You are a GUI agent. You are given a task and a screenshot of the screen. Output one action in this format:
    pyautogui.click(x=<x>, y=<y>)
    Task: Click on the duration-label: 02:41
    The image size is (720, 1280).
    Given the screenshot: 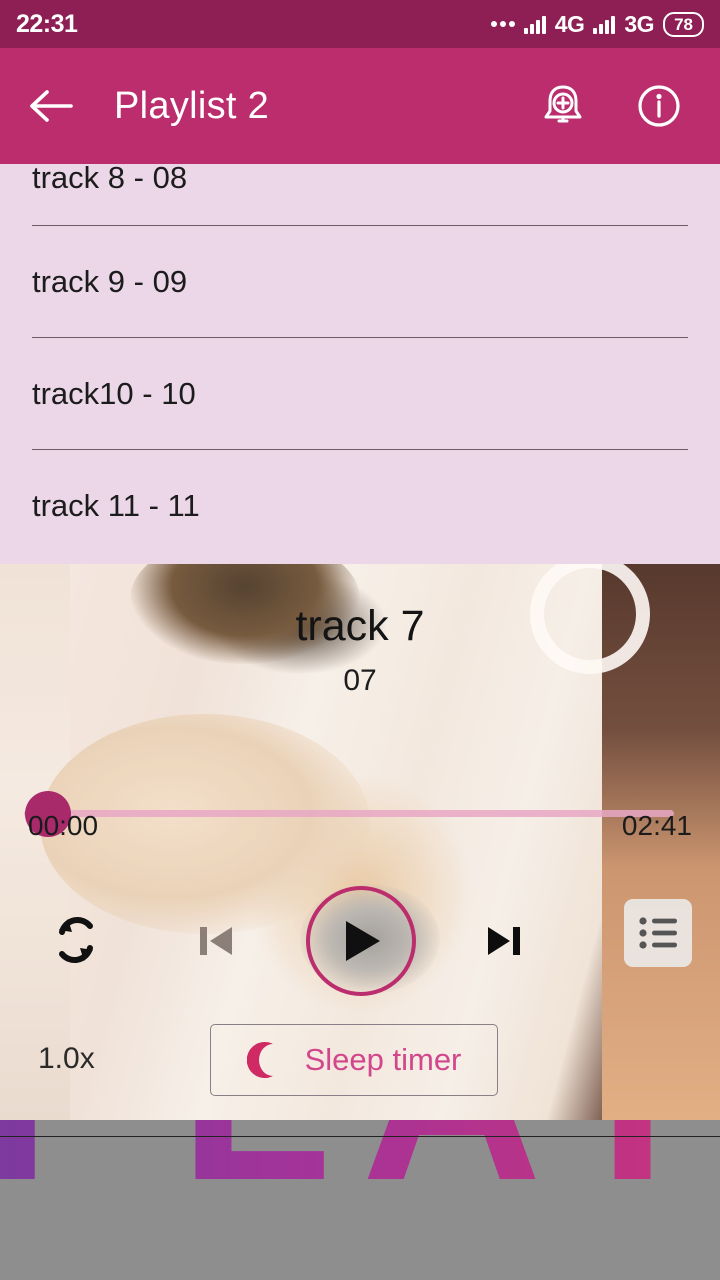 What is the action you would take?
    pyautogui.click(x=656, y=825)
    